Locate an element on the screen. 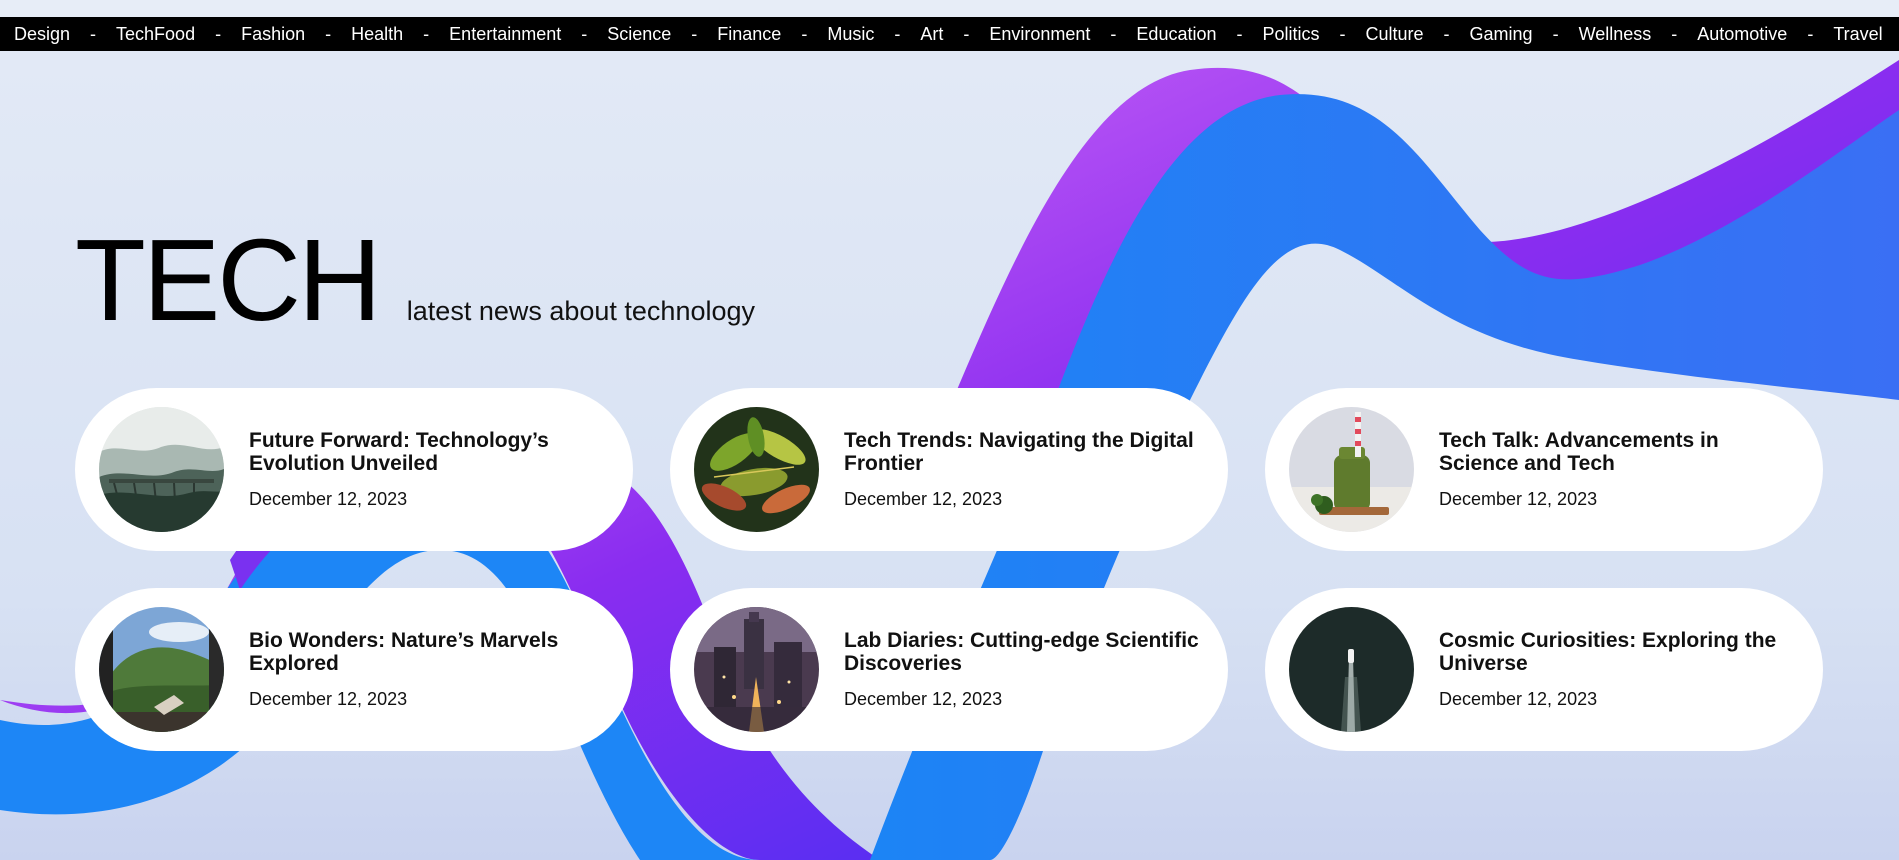  ticker-item-design: Design is located at coordinates (42, 34).